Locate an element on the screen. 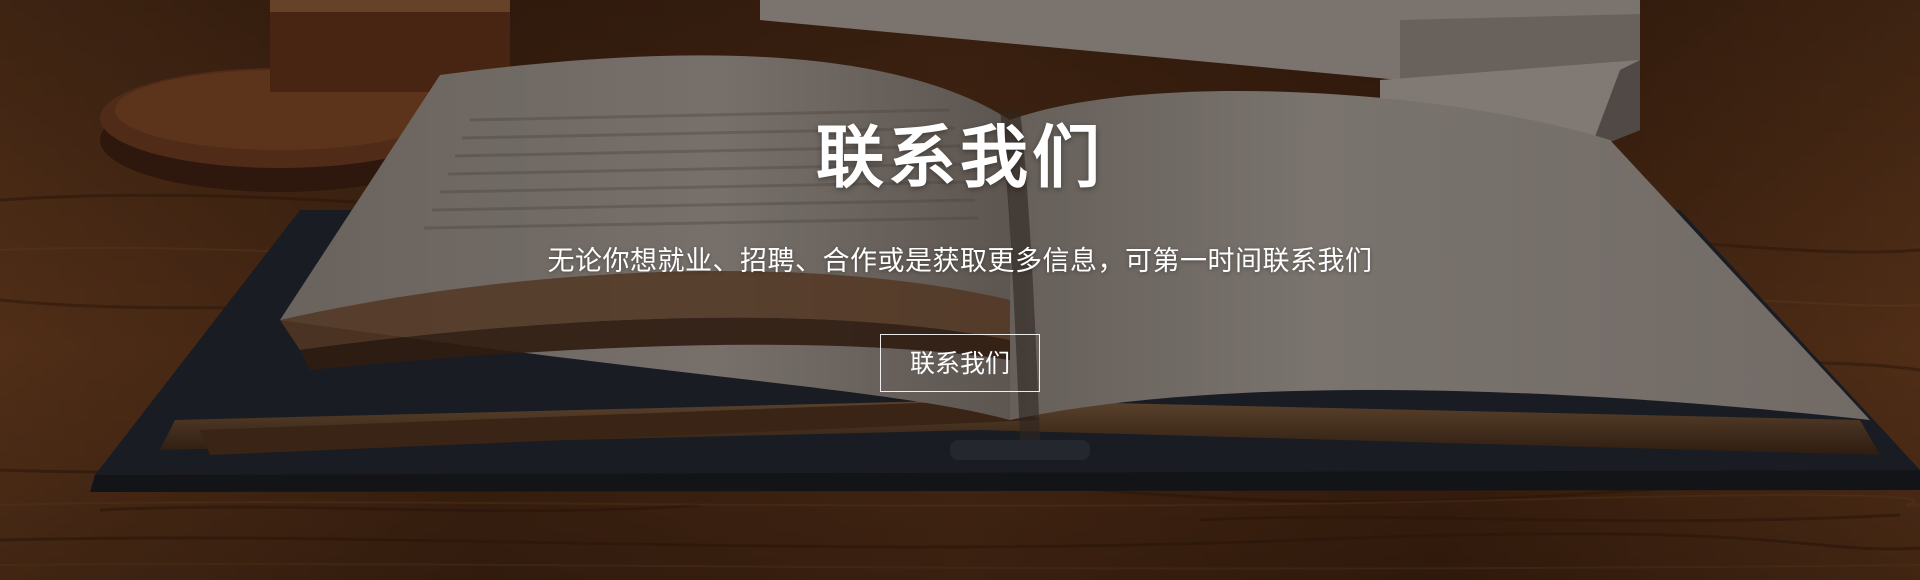 The image size is (1920, 580). contact-us-button: 联系我们 is located at coordinates (960, 363).